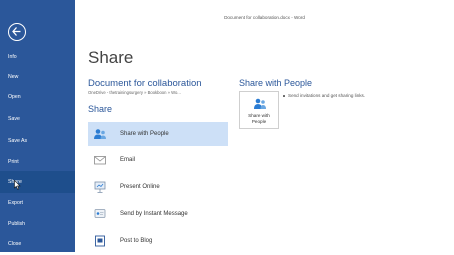 The width and height of the screenshot is (454, 255). Describe the element at coordinates (100, 213) in the screenshot. I see `instant-message-icon` at that location.